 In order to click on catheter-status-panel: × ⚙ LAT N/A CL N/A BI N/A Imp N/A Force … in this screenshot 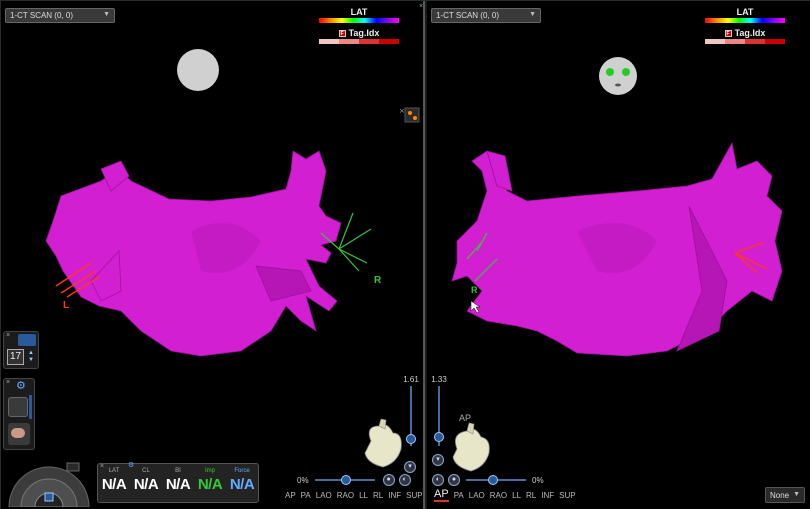, I will do `click(178, 482)`.